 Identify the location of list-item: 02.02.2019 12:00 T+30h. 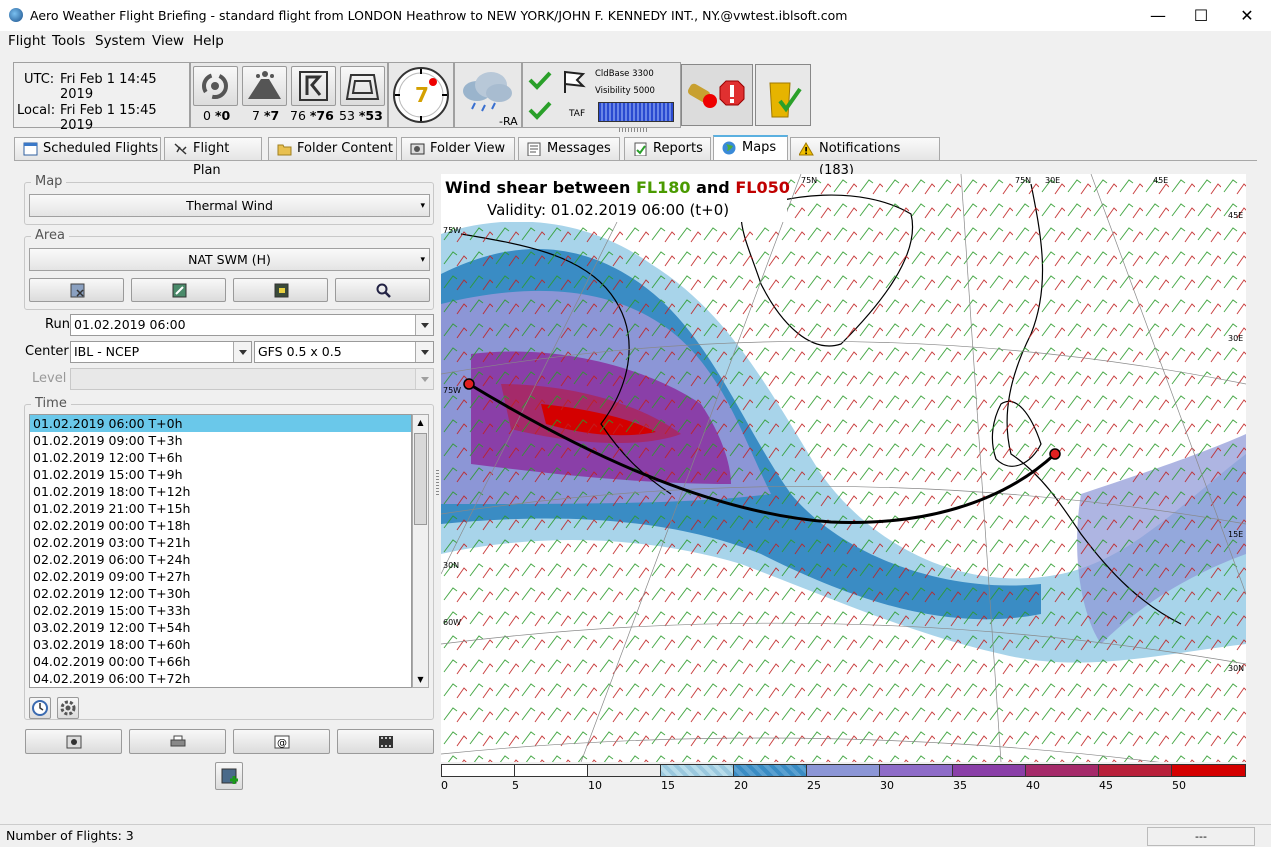
(220, 593).